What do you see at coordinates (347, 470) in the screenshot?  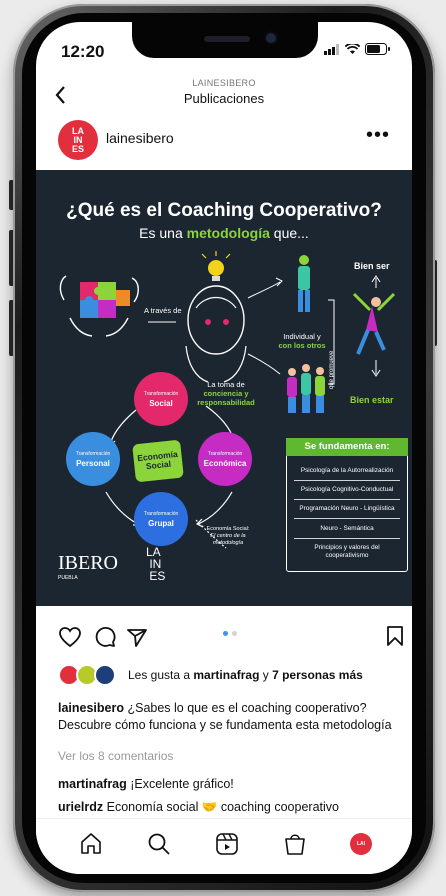 I see `fund-item: Psicología de la Autorrealización` at bounding box center [347, 470].